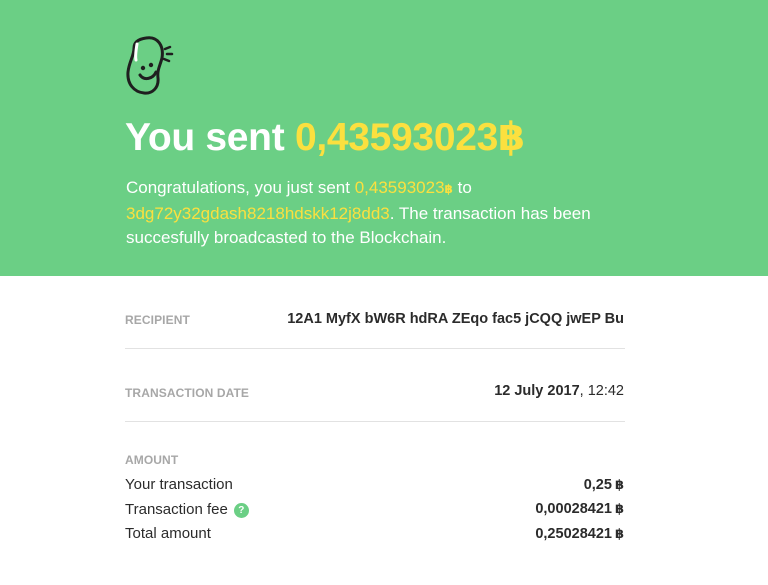 The width and height of the screenshot is (768, 585). Describe the element at coordinates (579, 534) in the screenshot. I see `total-amount-value: 0,25028421 ฿` at that location.